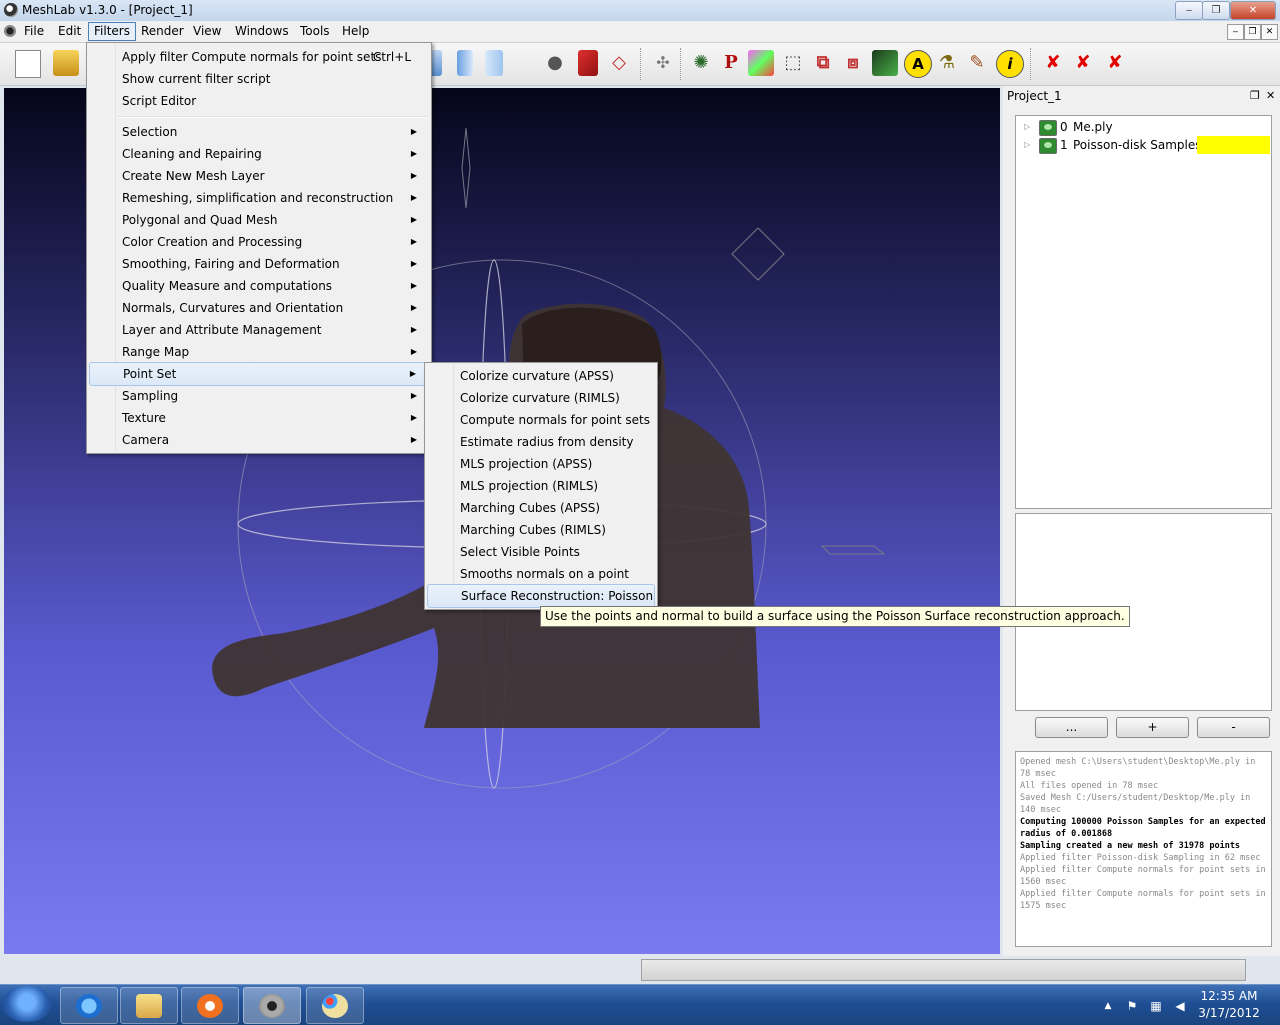 The image size is (1280, 1025). Describe the element at coordinates (34, 31) in the screenshot. I see `menu-file: File` at that location.